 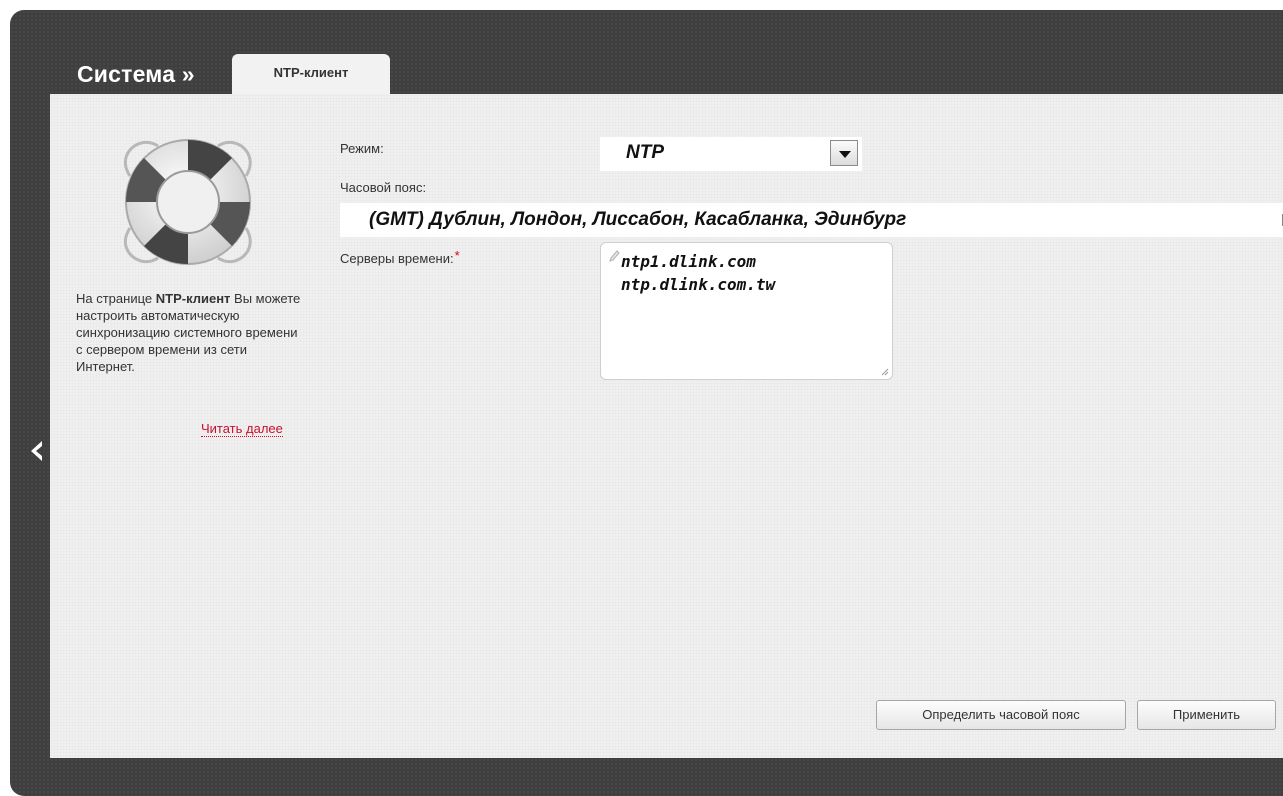 I want to click on required-mark: *, so click(x=457, y=255).